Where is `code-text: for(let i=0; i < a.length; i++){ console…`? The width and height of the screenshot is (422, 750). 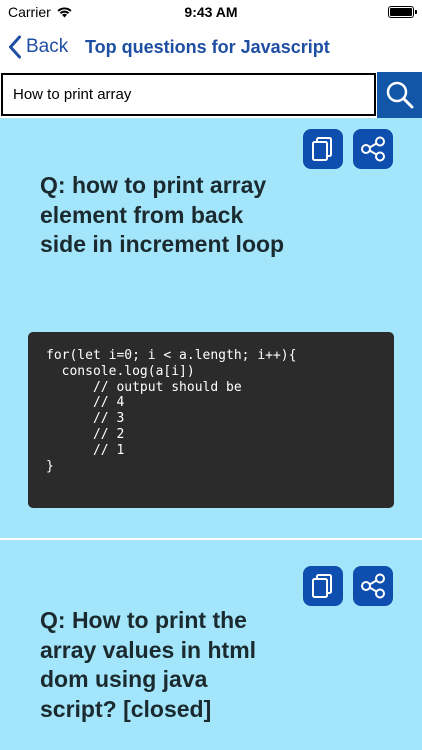
code-text: for(let i=0; i < a.length; i++){ console… is located at coordinates (171, 411).